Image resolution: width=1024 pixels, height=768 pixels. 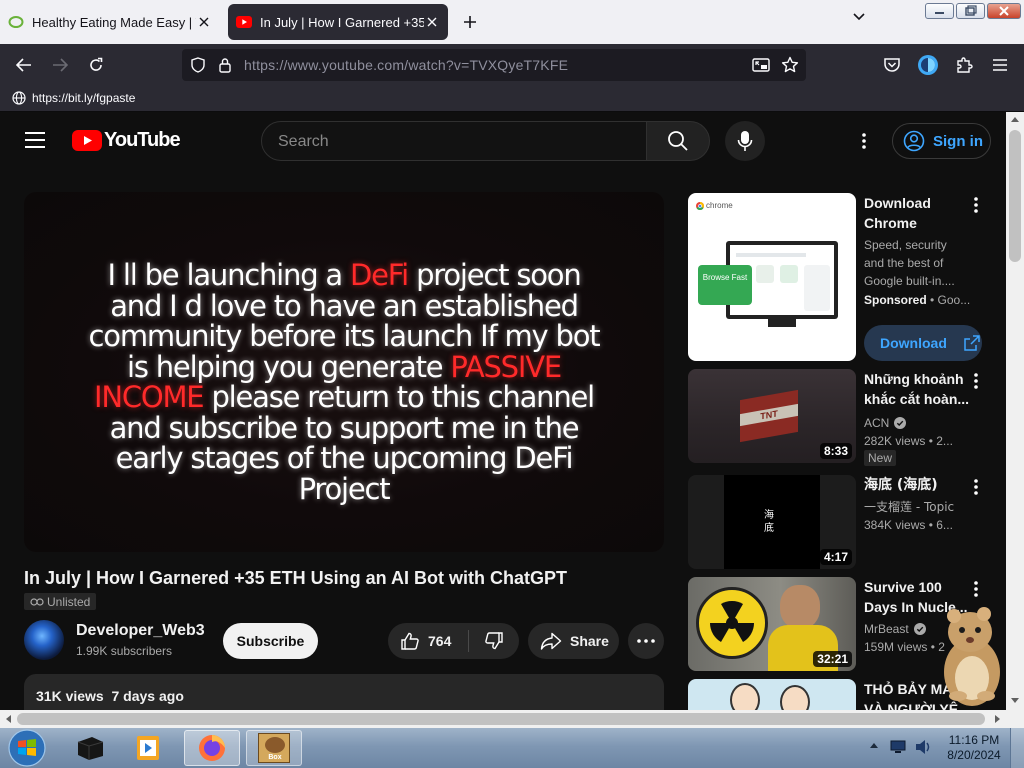 I want to click on channel-name: Developer_Web3, so click(x=140, y=631).